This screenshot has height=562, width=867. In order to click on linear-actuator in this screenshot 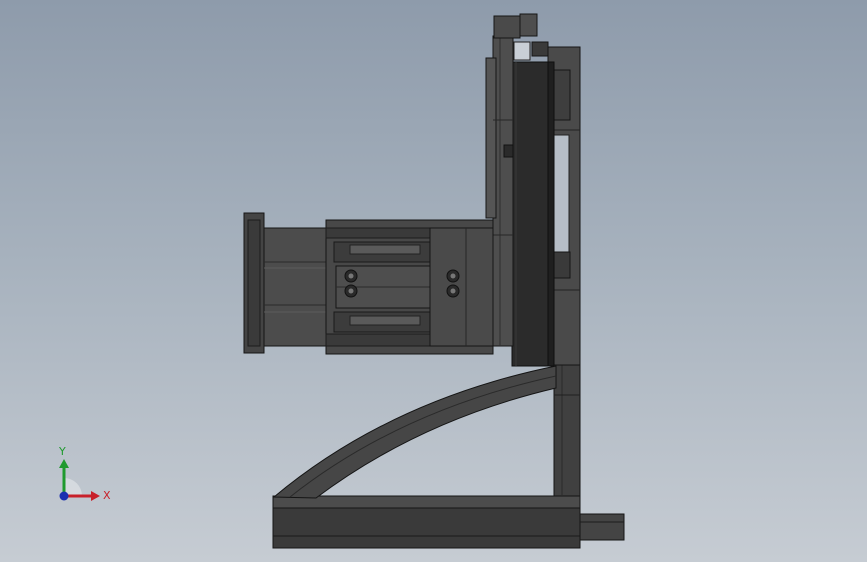, I will do `click(368, 283)`.